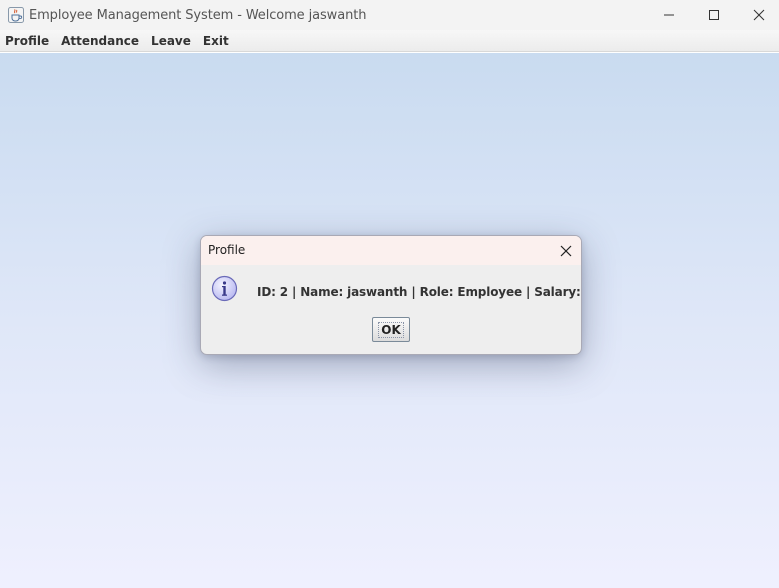  I want to click on minimize-icon, so click(669, 15).